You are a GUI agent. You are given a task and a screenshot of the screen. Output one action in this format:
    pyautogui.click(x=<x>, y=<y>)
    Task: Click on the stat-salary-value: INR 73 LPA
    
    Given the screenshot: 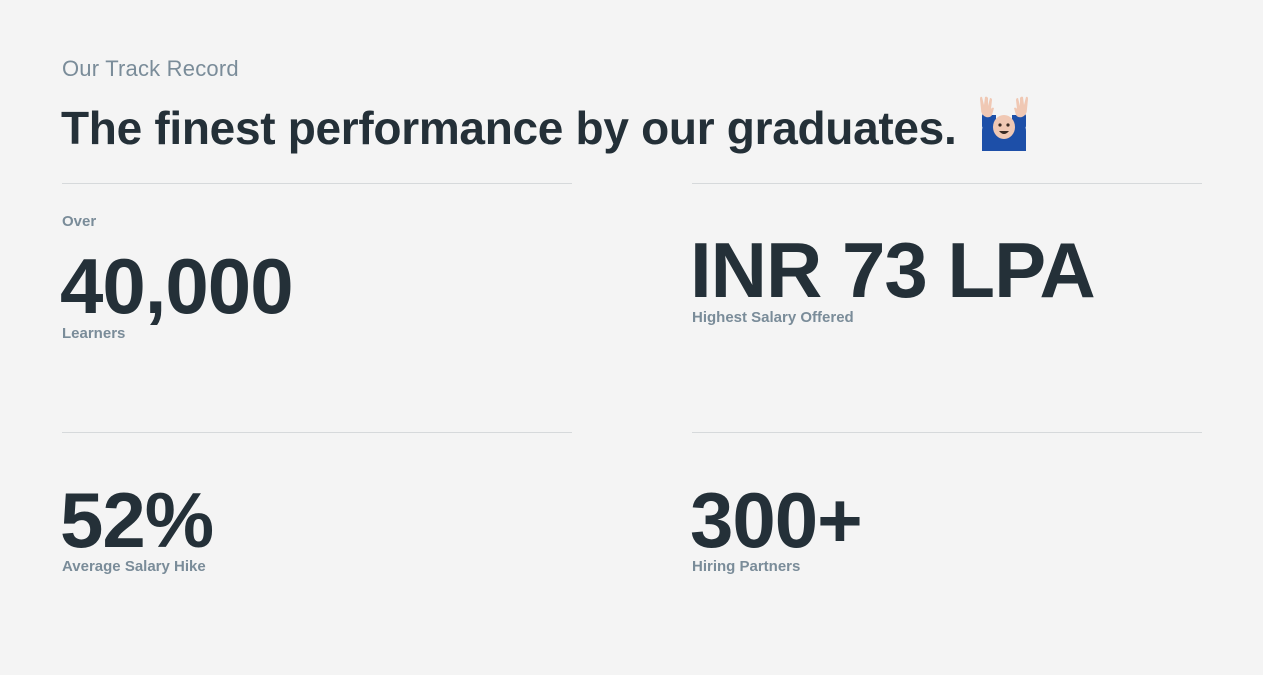 What is the action you would take?
    pyautogui.click(x=893, y=270)
    